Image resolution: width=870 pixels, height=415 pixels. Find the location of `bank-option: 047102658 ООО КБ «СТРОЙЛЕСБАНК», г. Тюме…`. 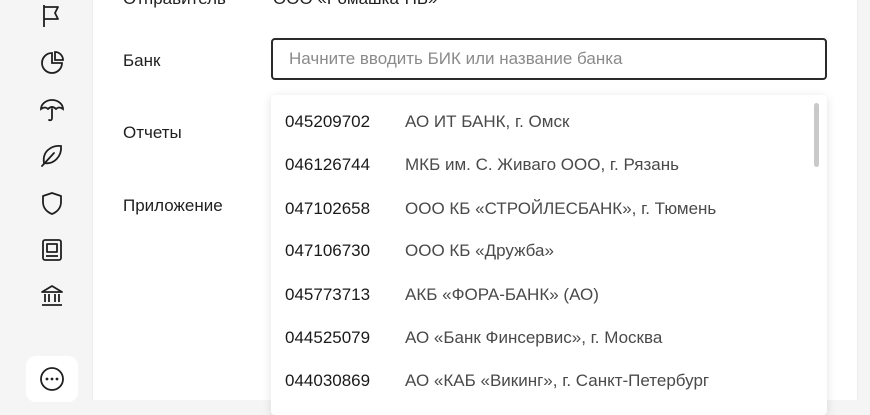

bank-option: 047102658 ООО КБ «СТРОЙЛЕСБАНК», г. Тюме… is located at coordinates (541, 209).